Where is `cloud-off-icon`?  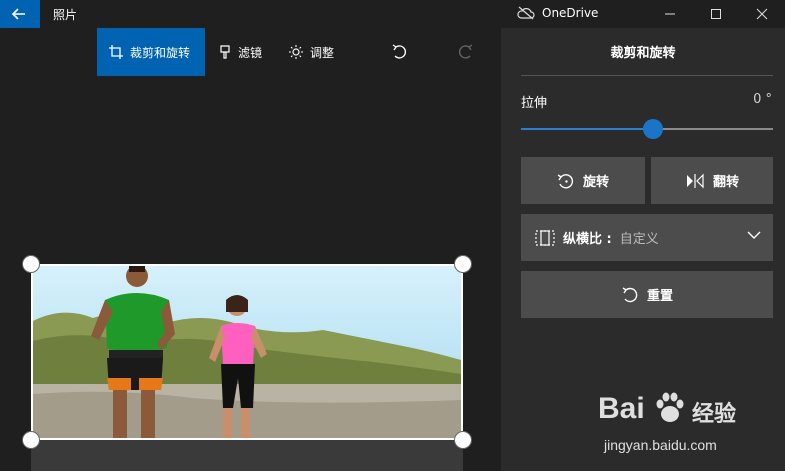
cloud-off-icon is located at coordinates (526, 13).